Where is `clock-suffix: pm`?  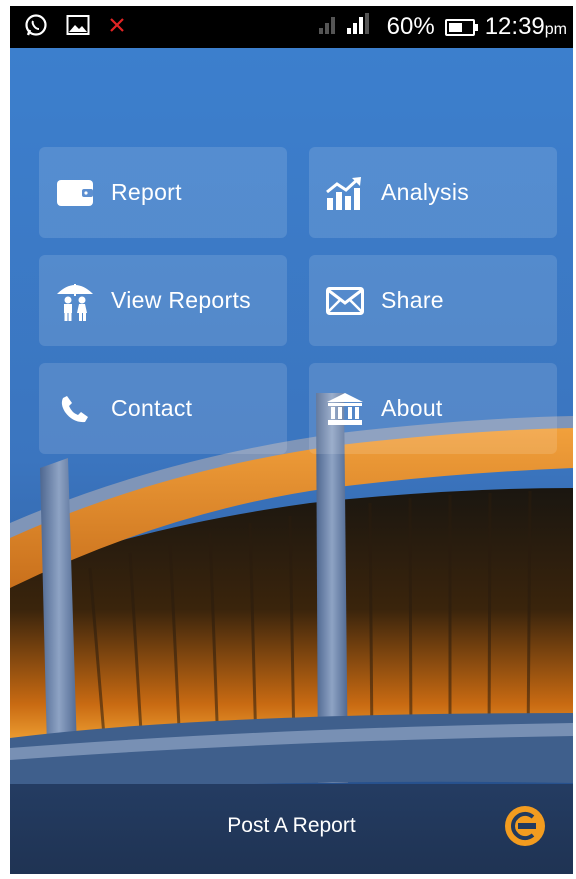
clock-suffix: pm is located at coordinates (555, 29).